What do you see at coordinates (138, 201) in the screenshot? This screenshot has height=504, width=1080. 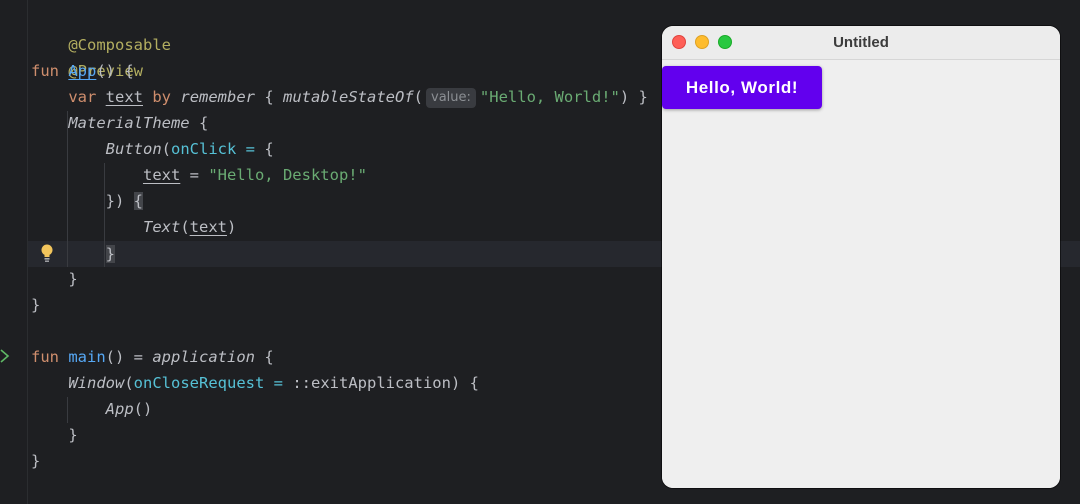 I see `matched-brace: {` at bounding box center [138, 201].